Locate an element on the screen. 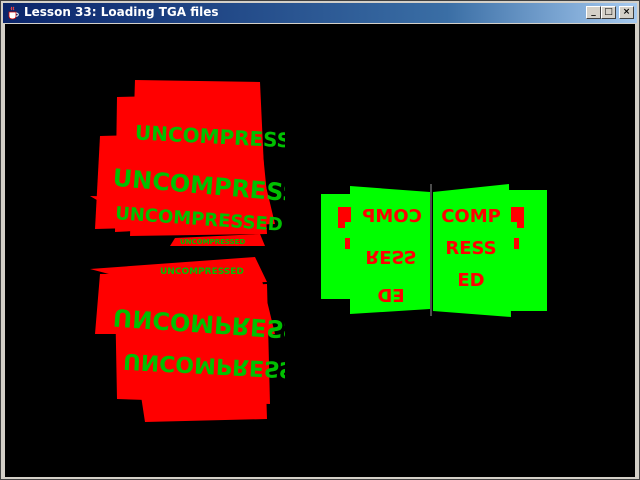  minimize-button: _ is located at coordinates (593, 12).